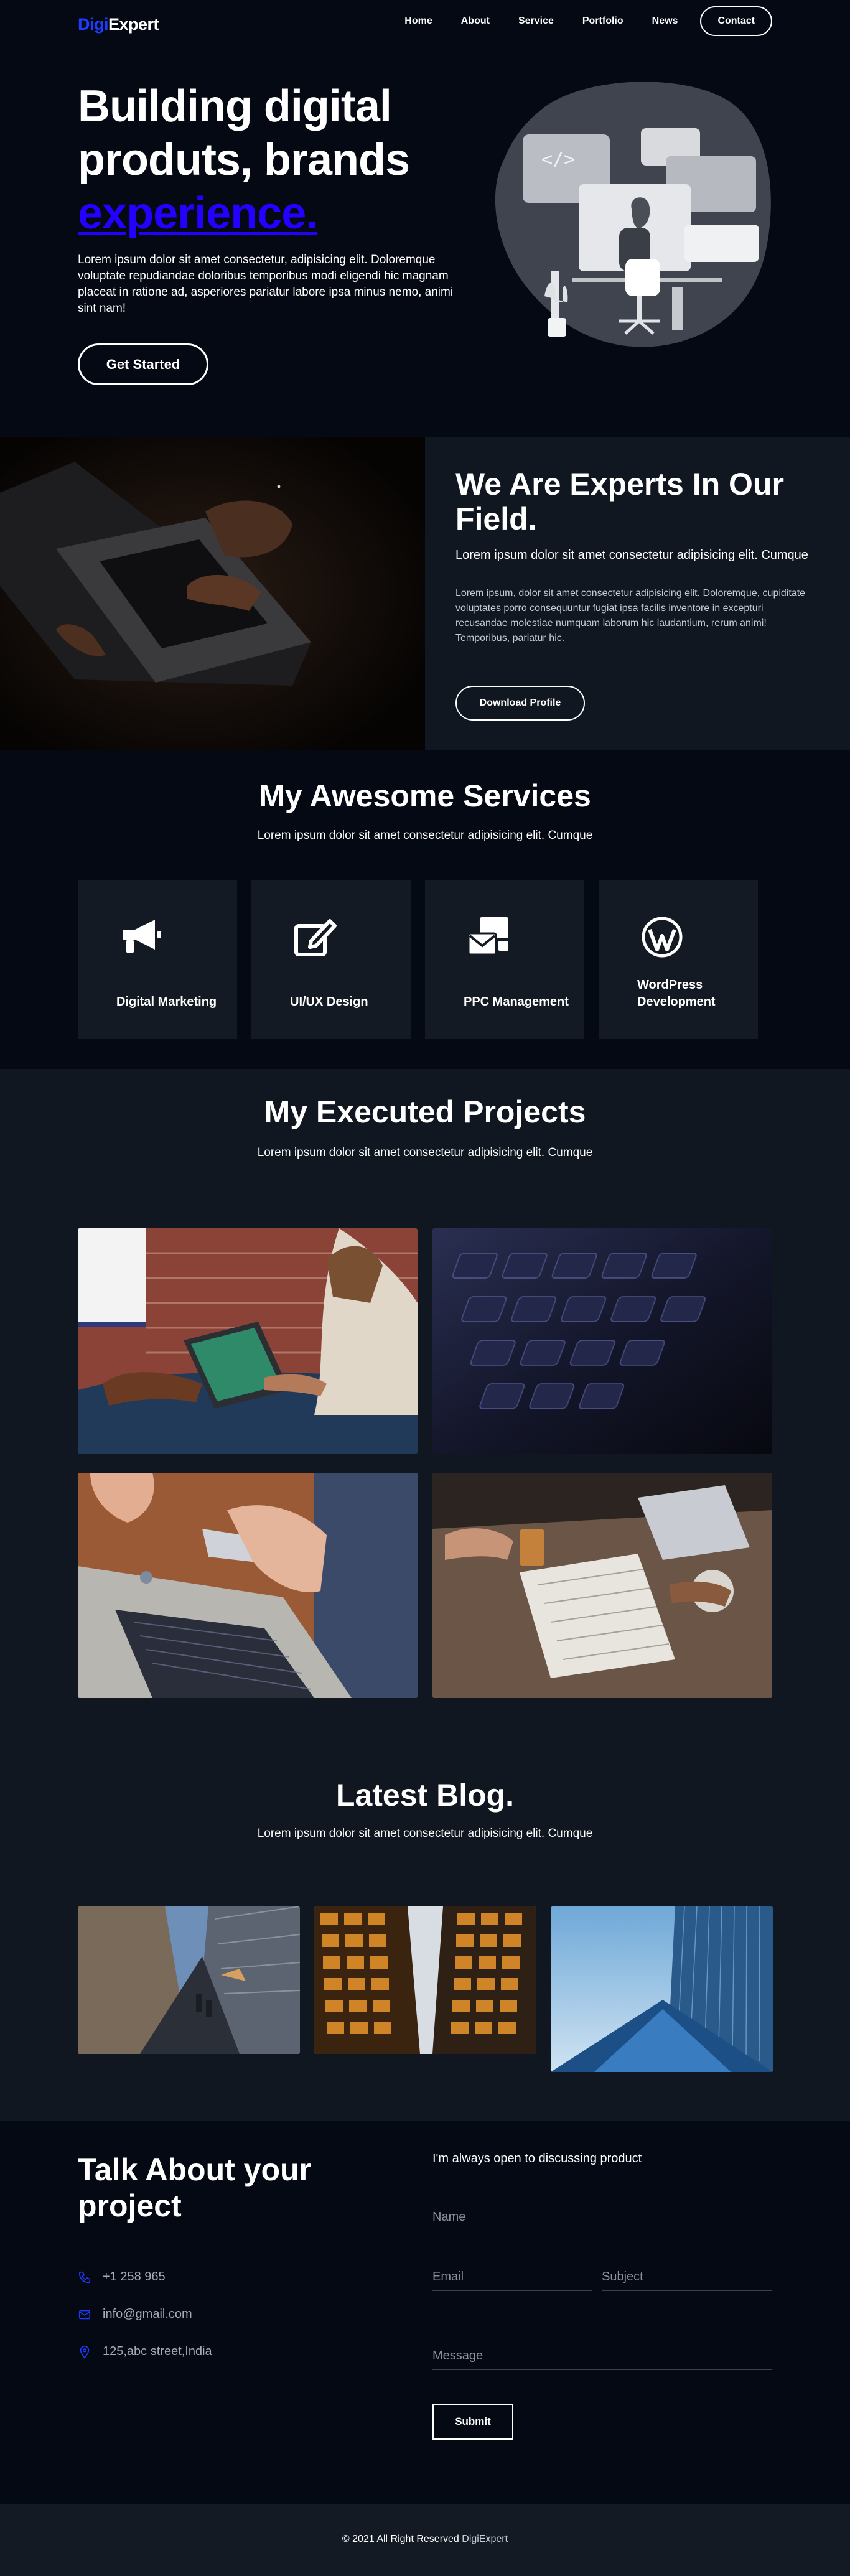 The image size is (850, 2576). What do you see at coordinates (134, 24) in the screenshot?
I see `logo-part2: Expert` at bounding box center [134, 24].